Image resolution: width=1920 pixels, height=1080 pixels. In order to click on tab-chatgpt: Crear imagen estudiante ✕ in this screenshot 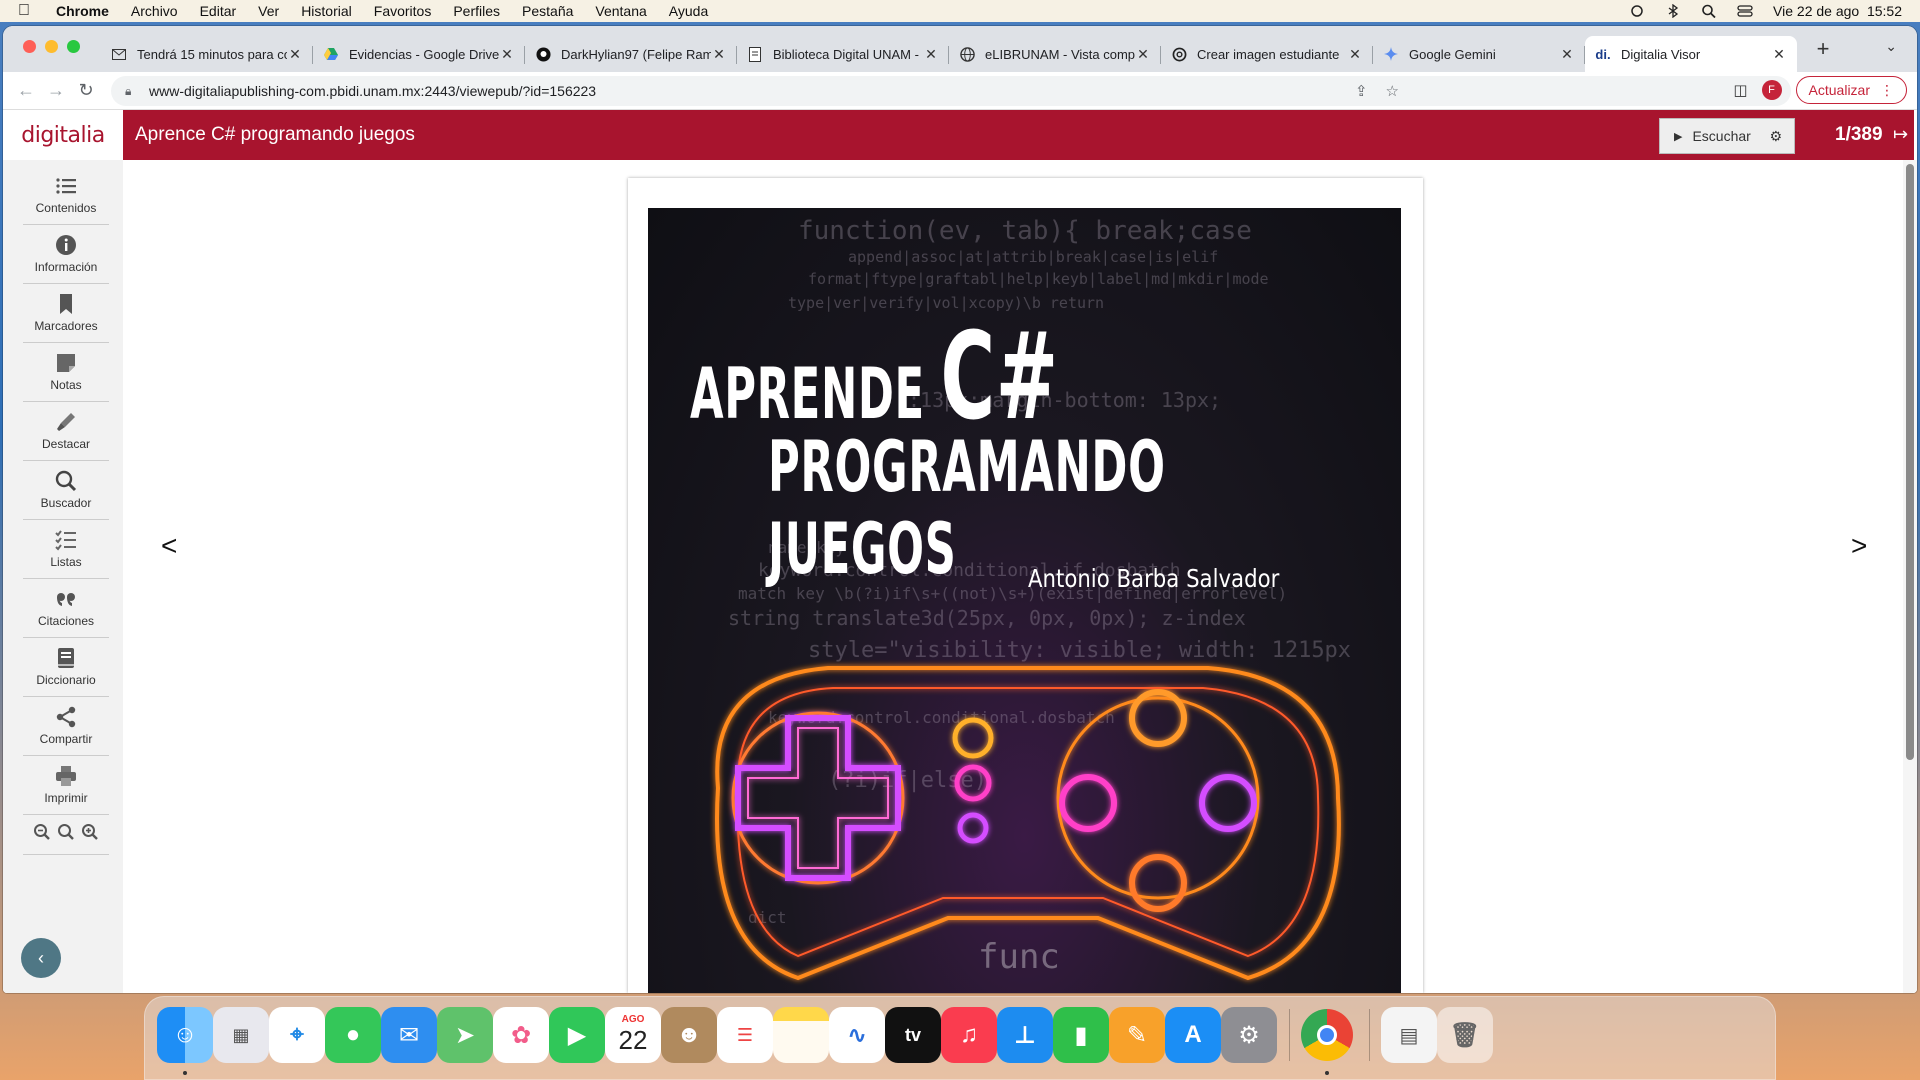, I will do `click(1267, 54)`.